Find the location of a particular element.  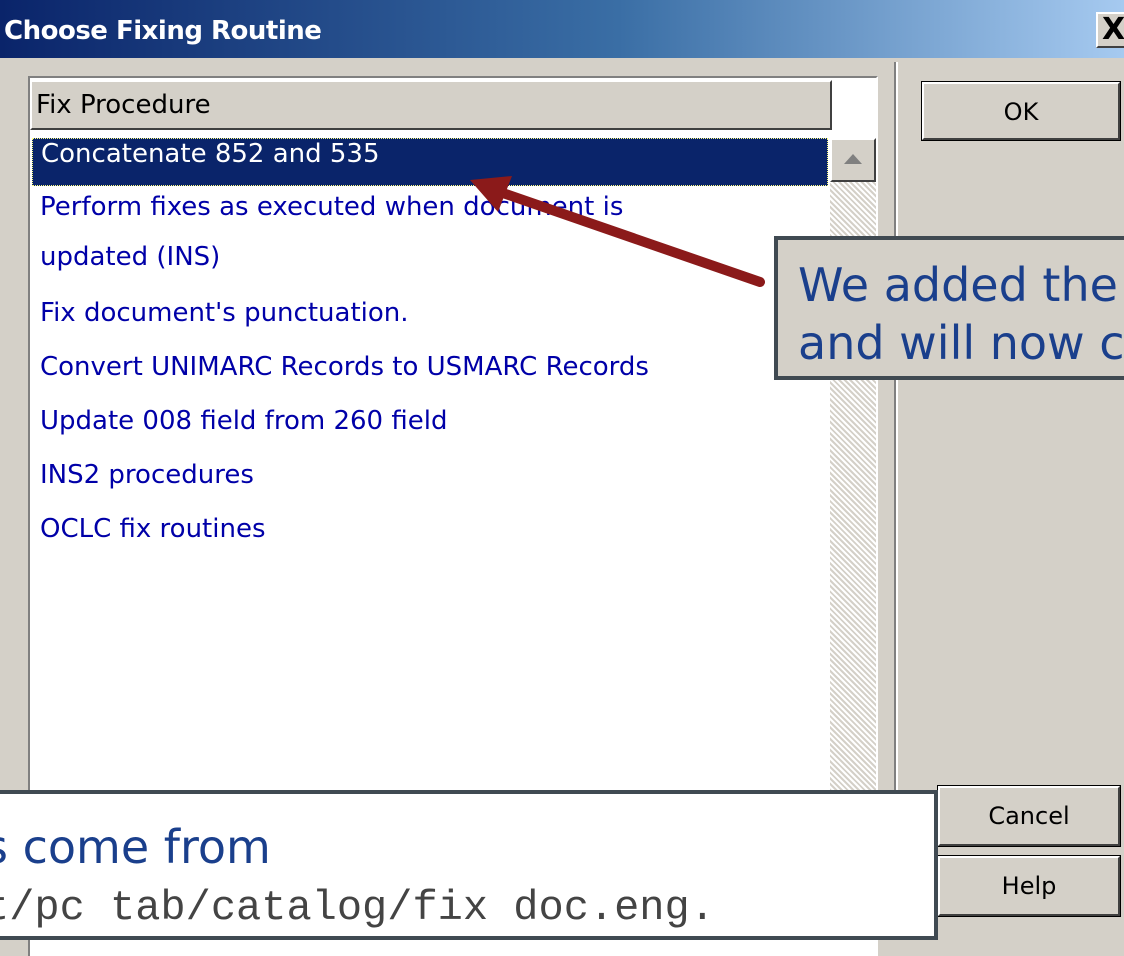

list-item: Concatenate 852 and 535 is located at coordinates (430, 162).